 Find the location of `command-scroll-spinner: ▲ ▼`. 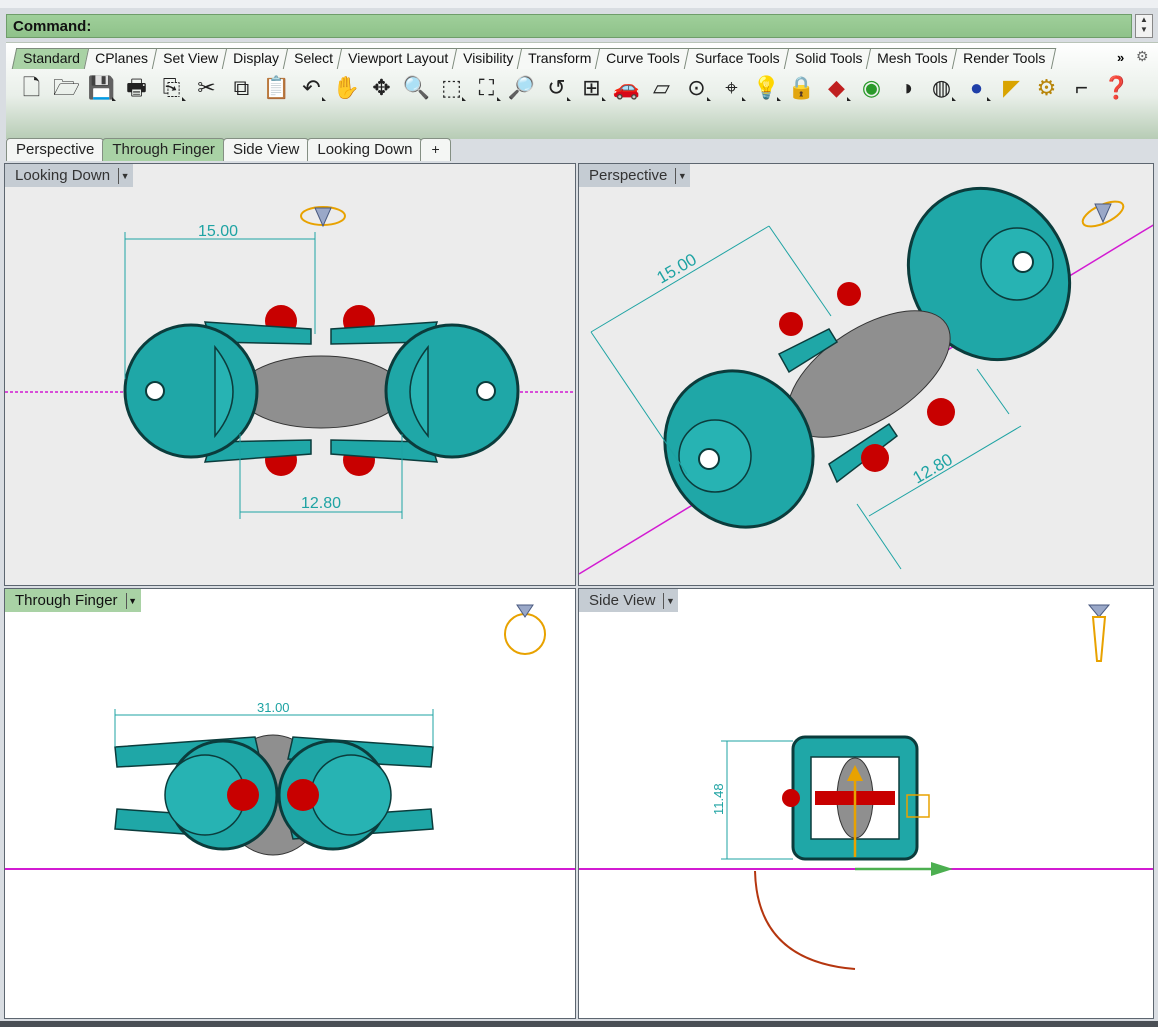

command-scroll-spinner: ▲ ▼ is located at coordinates (1144, 26).